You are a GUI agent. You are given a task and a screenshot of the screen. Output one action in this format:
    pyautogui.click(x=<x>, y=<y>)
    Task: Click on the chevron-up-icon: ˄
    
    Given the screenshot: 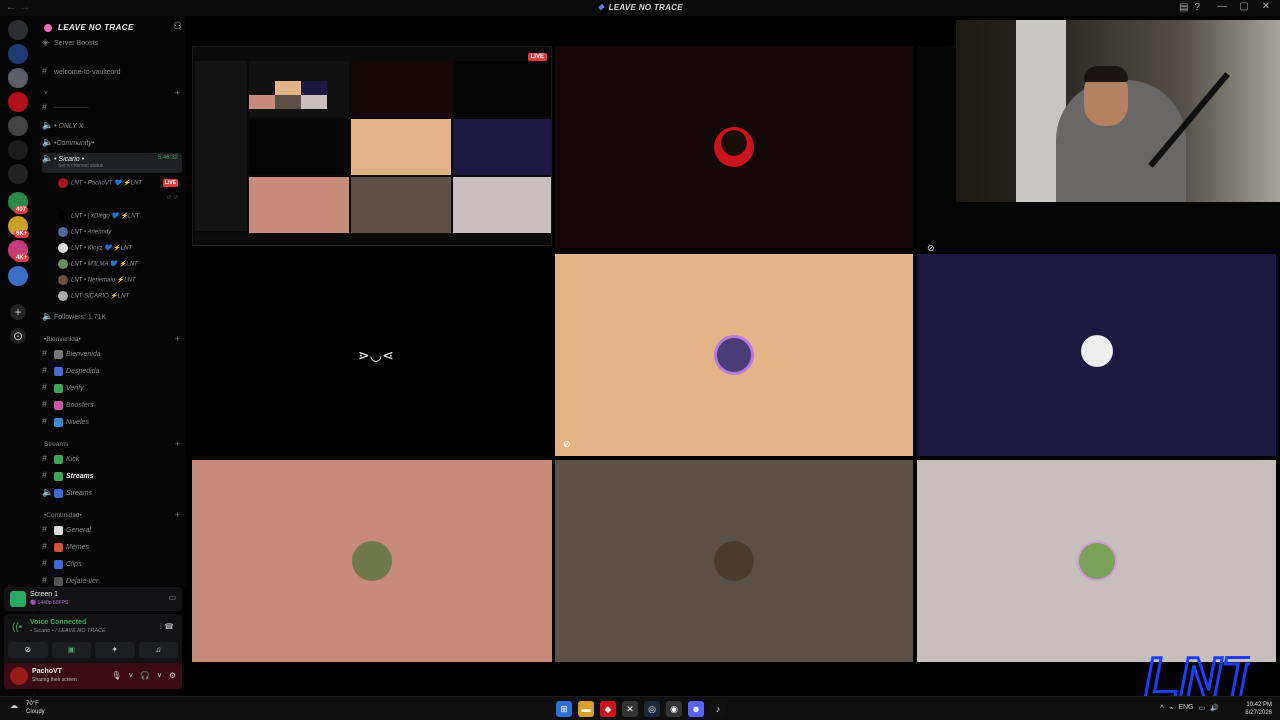 What is the action you would take?
    pyautogui.click(x=1162, y=708)
    